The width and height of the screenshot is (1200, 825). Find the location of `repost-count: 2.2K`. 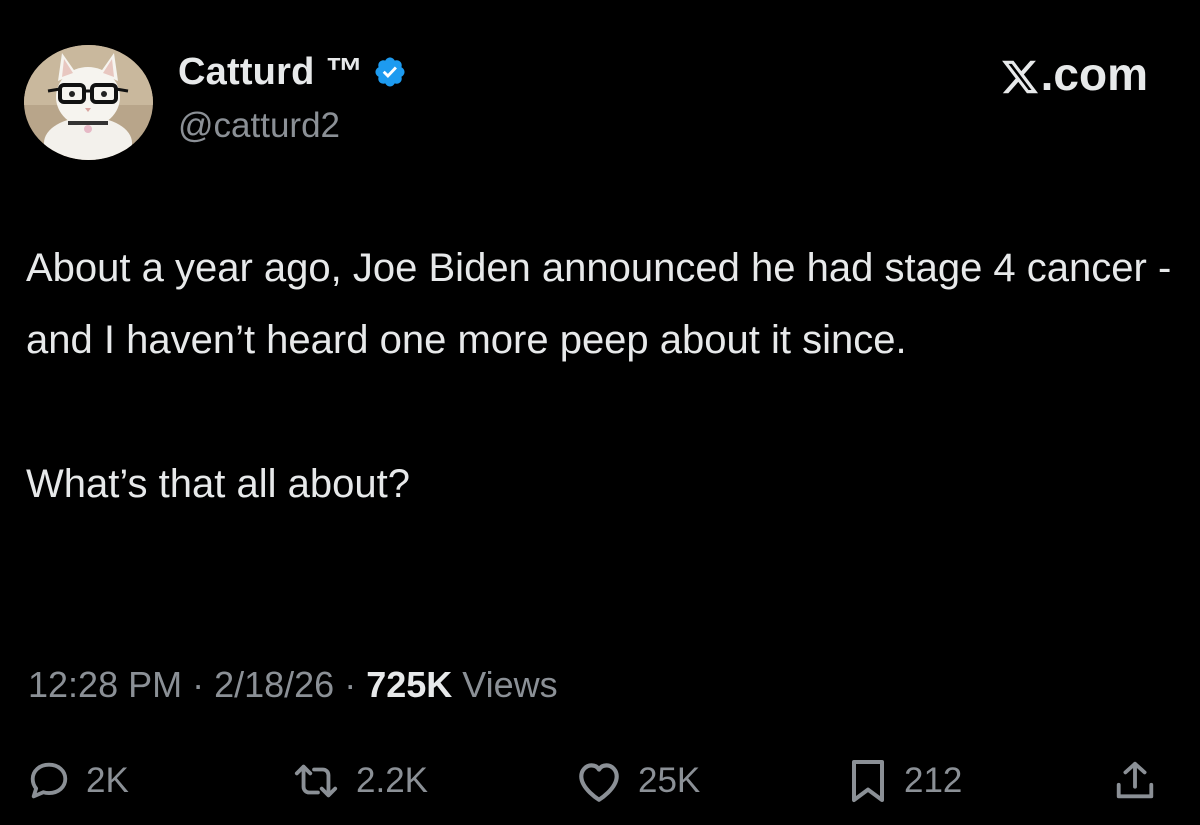

repost-count: 2.2K is located at coordinates (392, 780).